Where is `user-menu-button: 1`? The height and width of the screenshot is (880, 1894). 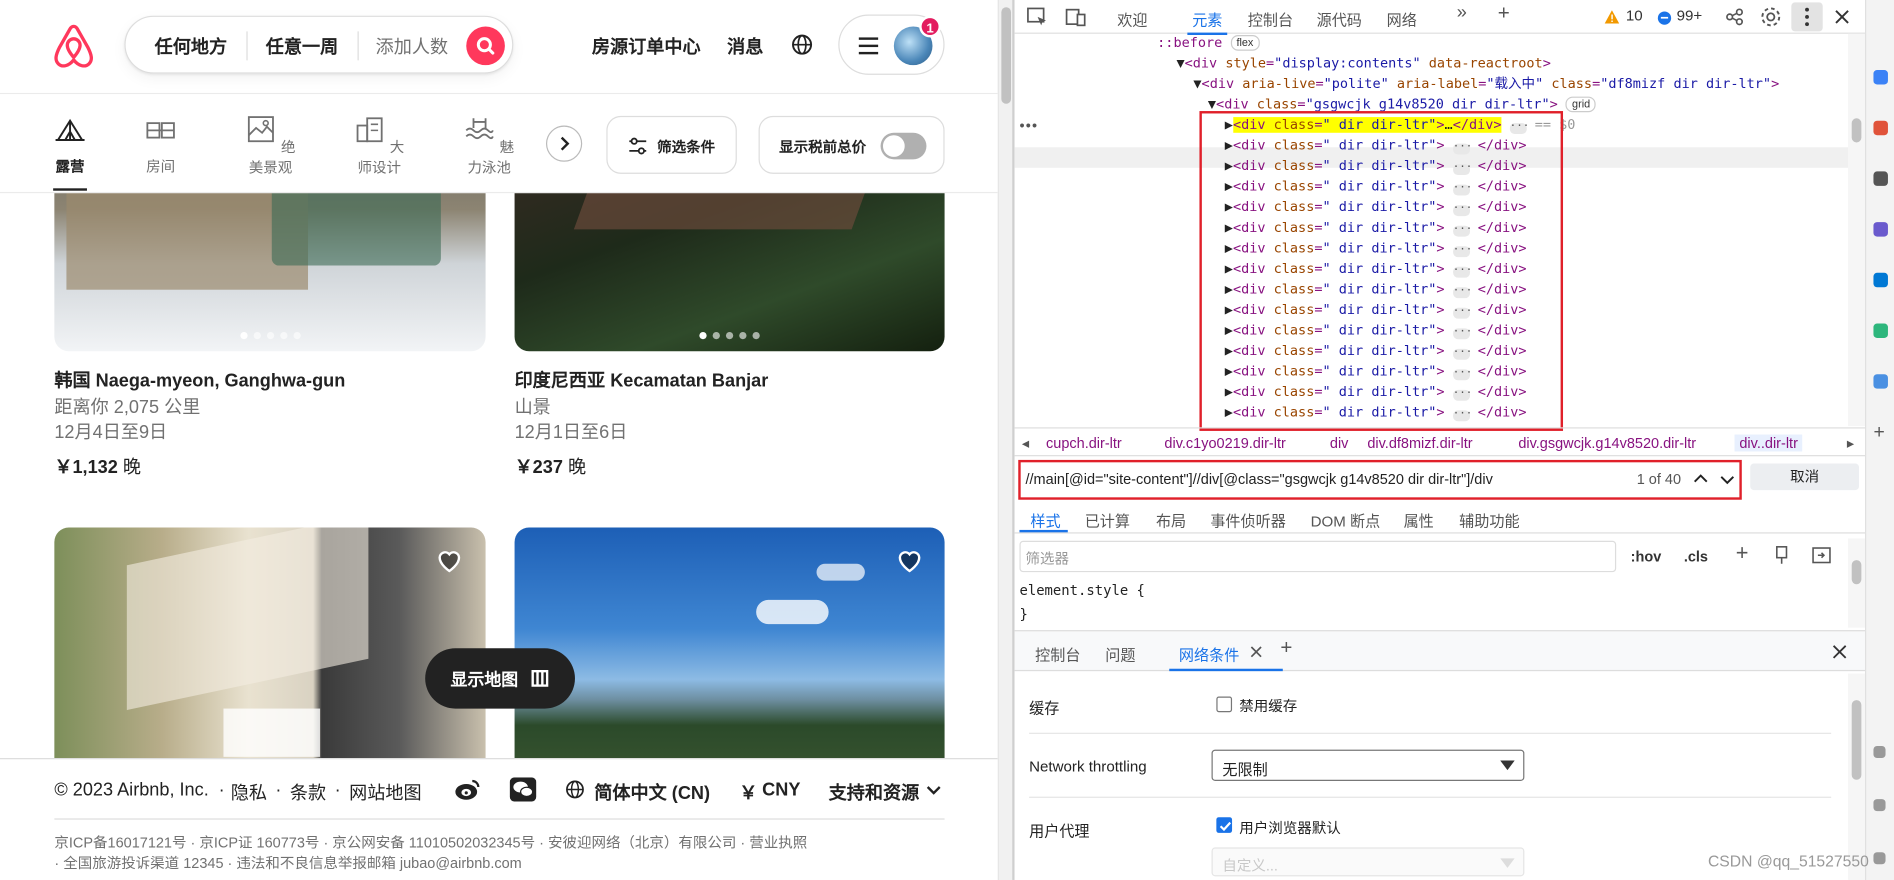 user-menu-button: 1 is located at coordinates (891, 44).